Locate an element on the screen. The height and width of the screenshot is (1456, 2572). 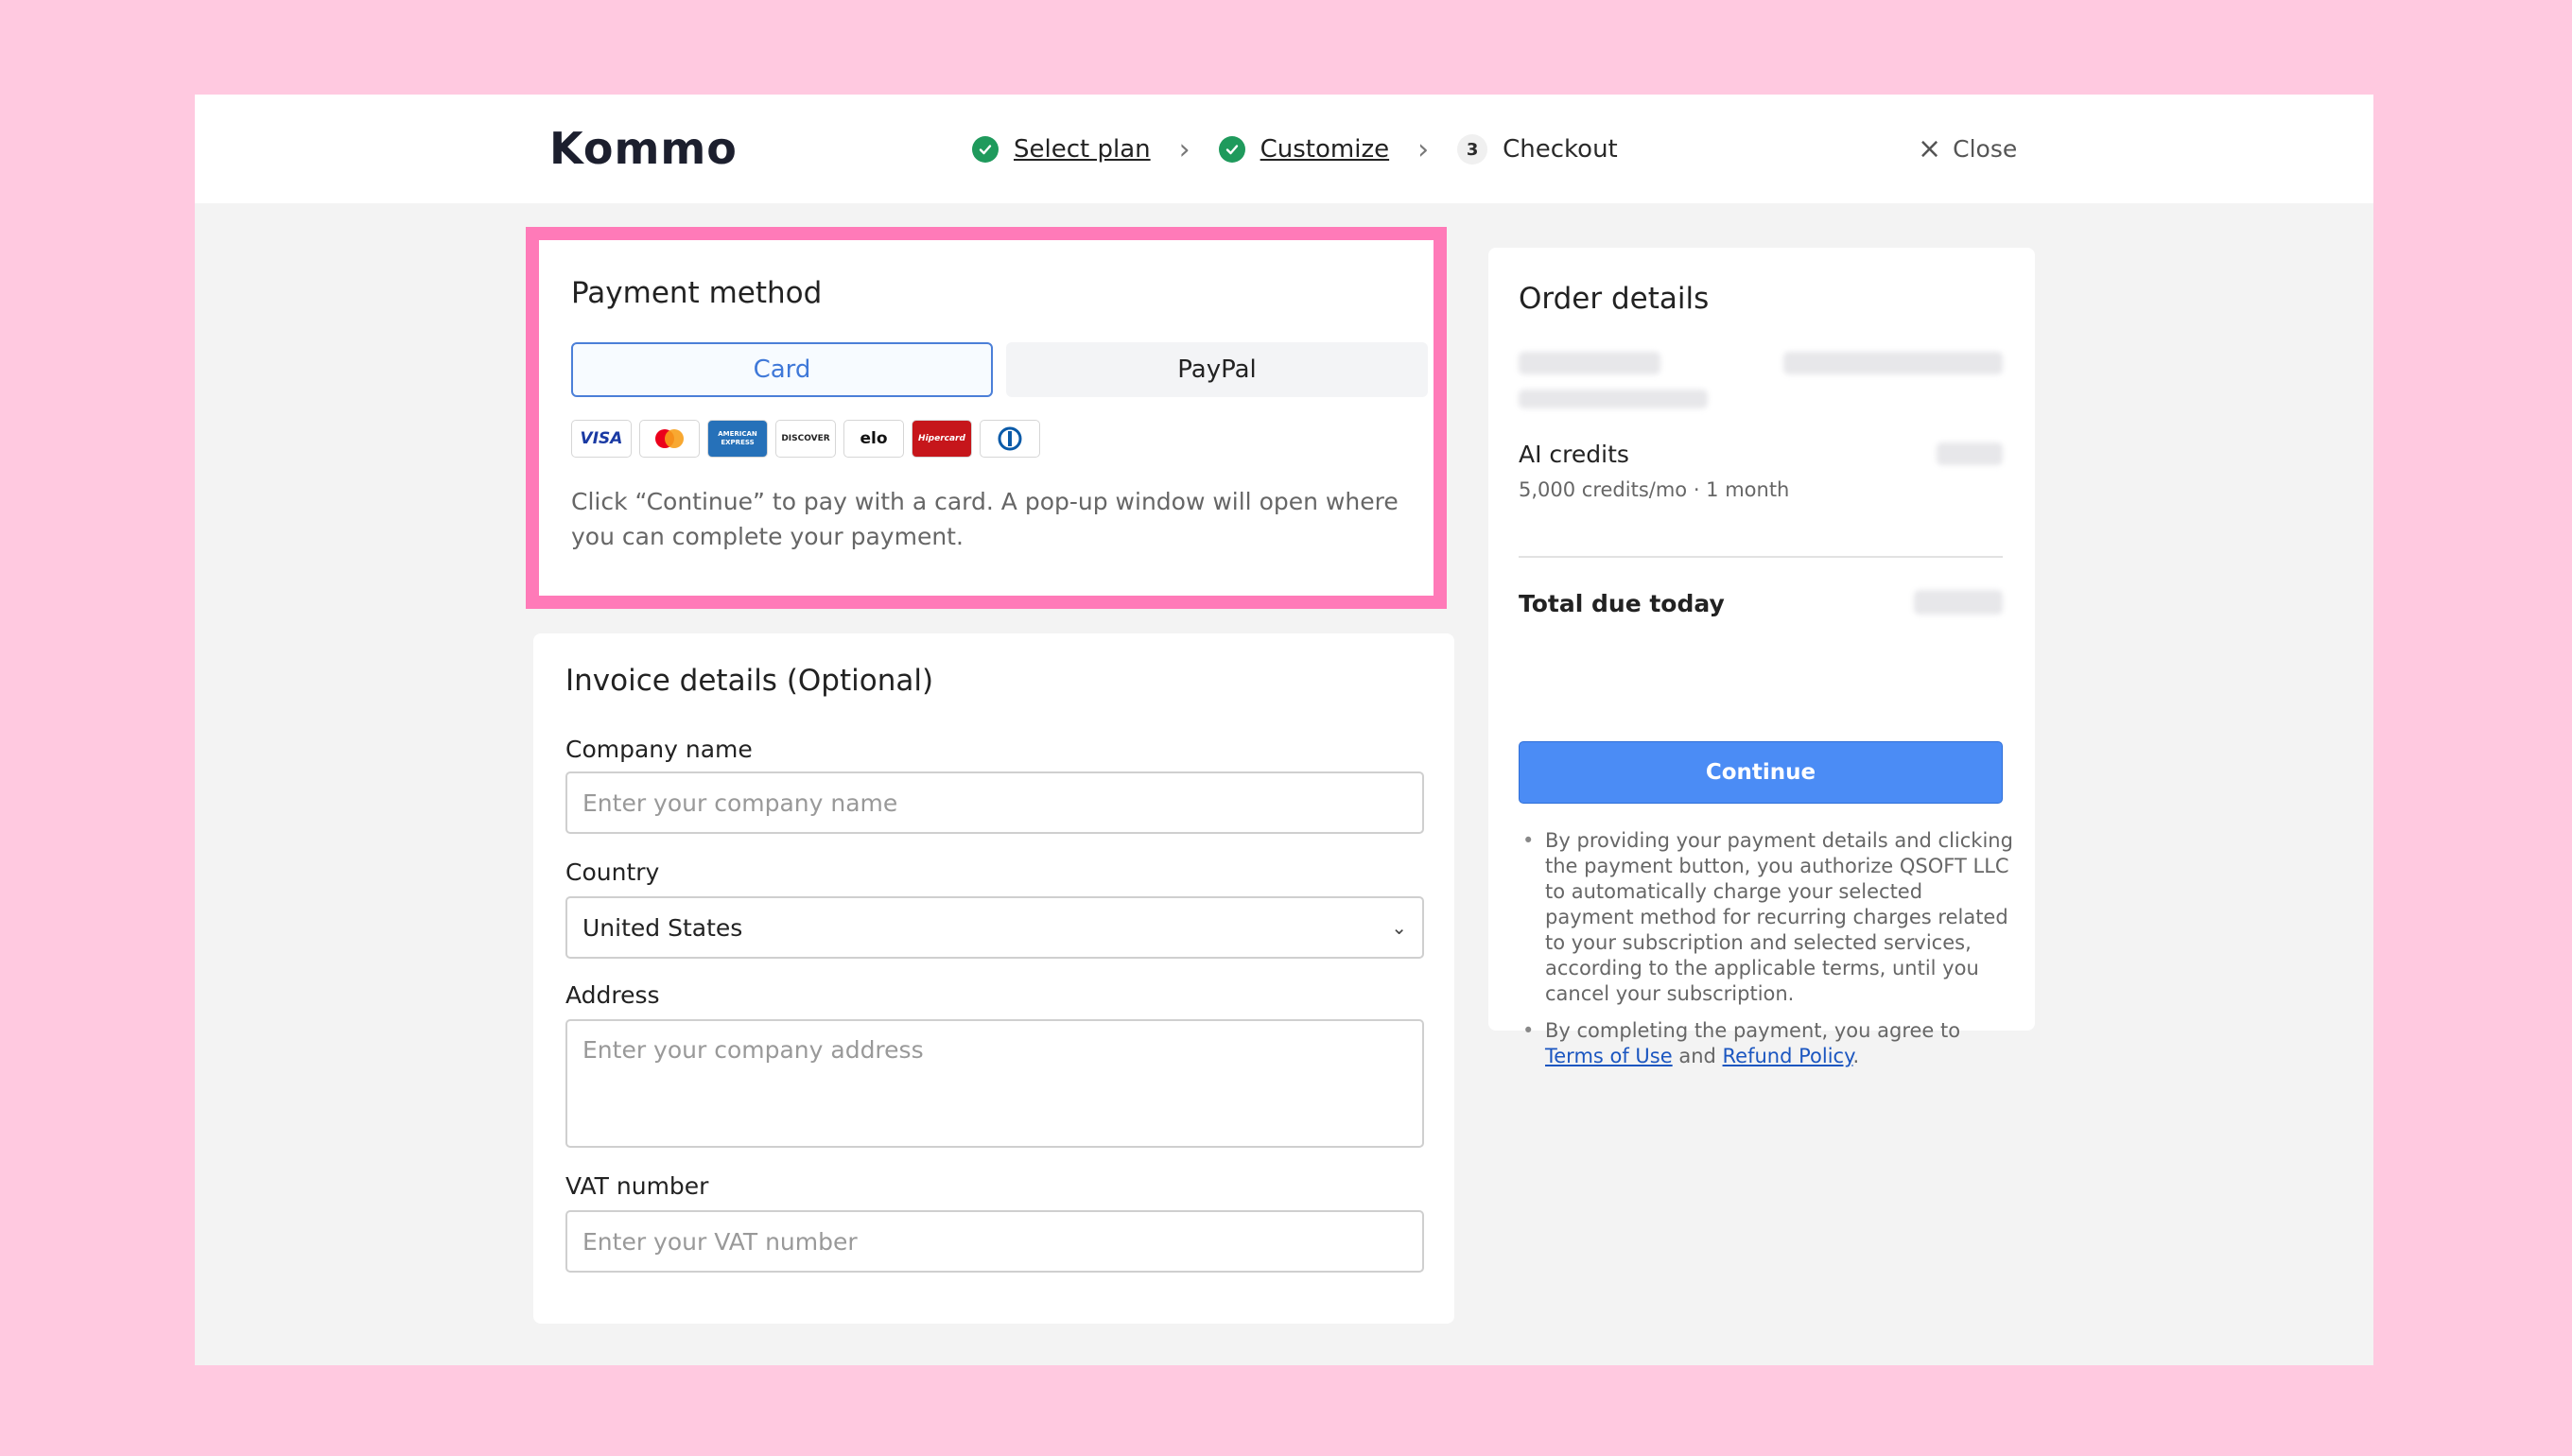
tab-paypal: PayPal is located at coordinates (1217, 369).